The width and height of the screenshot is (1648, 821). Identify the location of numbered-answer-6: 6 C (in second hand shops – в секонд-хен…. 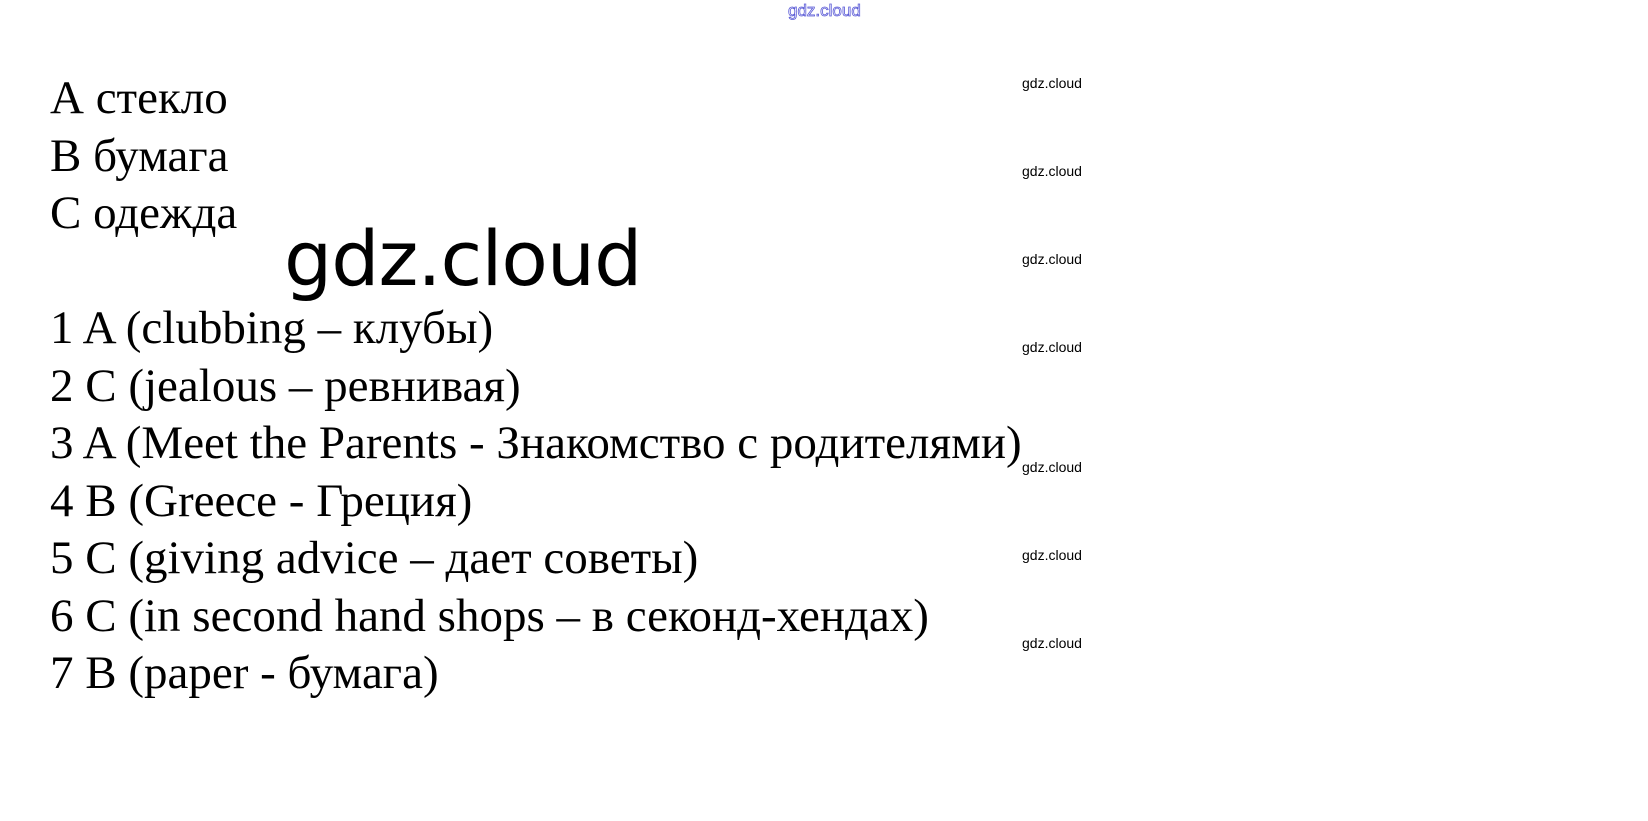
(489, 615).